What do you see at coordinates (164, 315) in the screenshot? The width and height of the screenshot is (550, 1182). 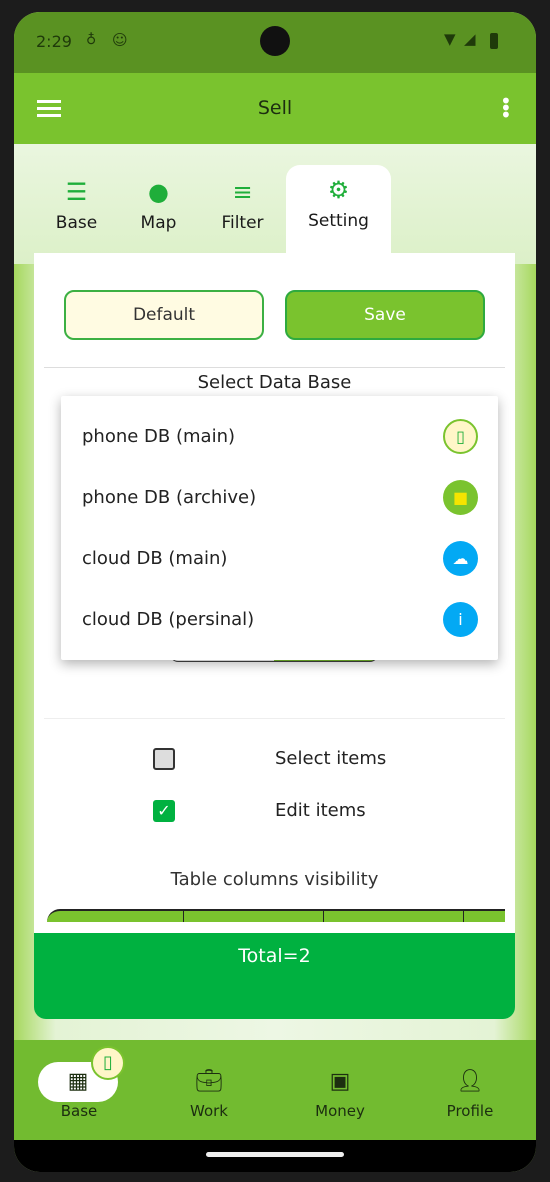 I see `default-button: Default` at bounding box center [164, 315].